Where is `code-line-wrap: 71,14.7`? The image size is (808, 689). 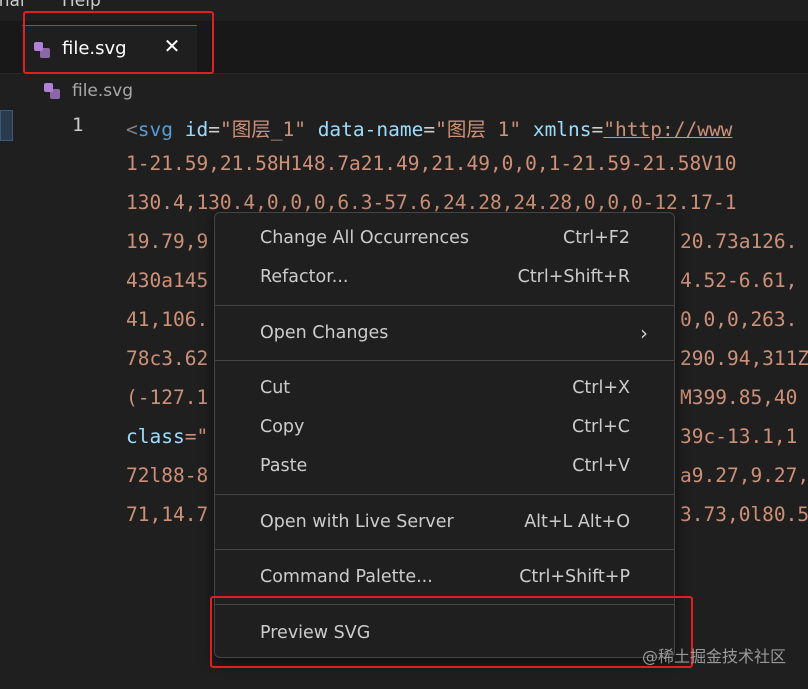 code-line-wrap: 71,14.7 is located at coordinates (167, 514).